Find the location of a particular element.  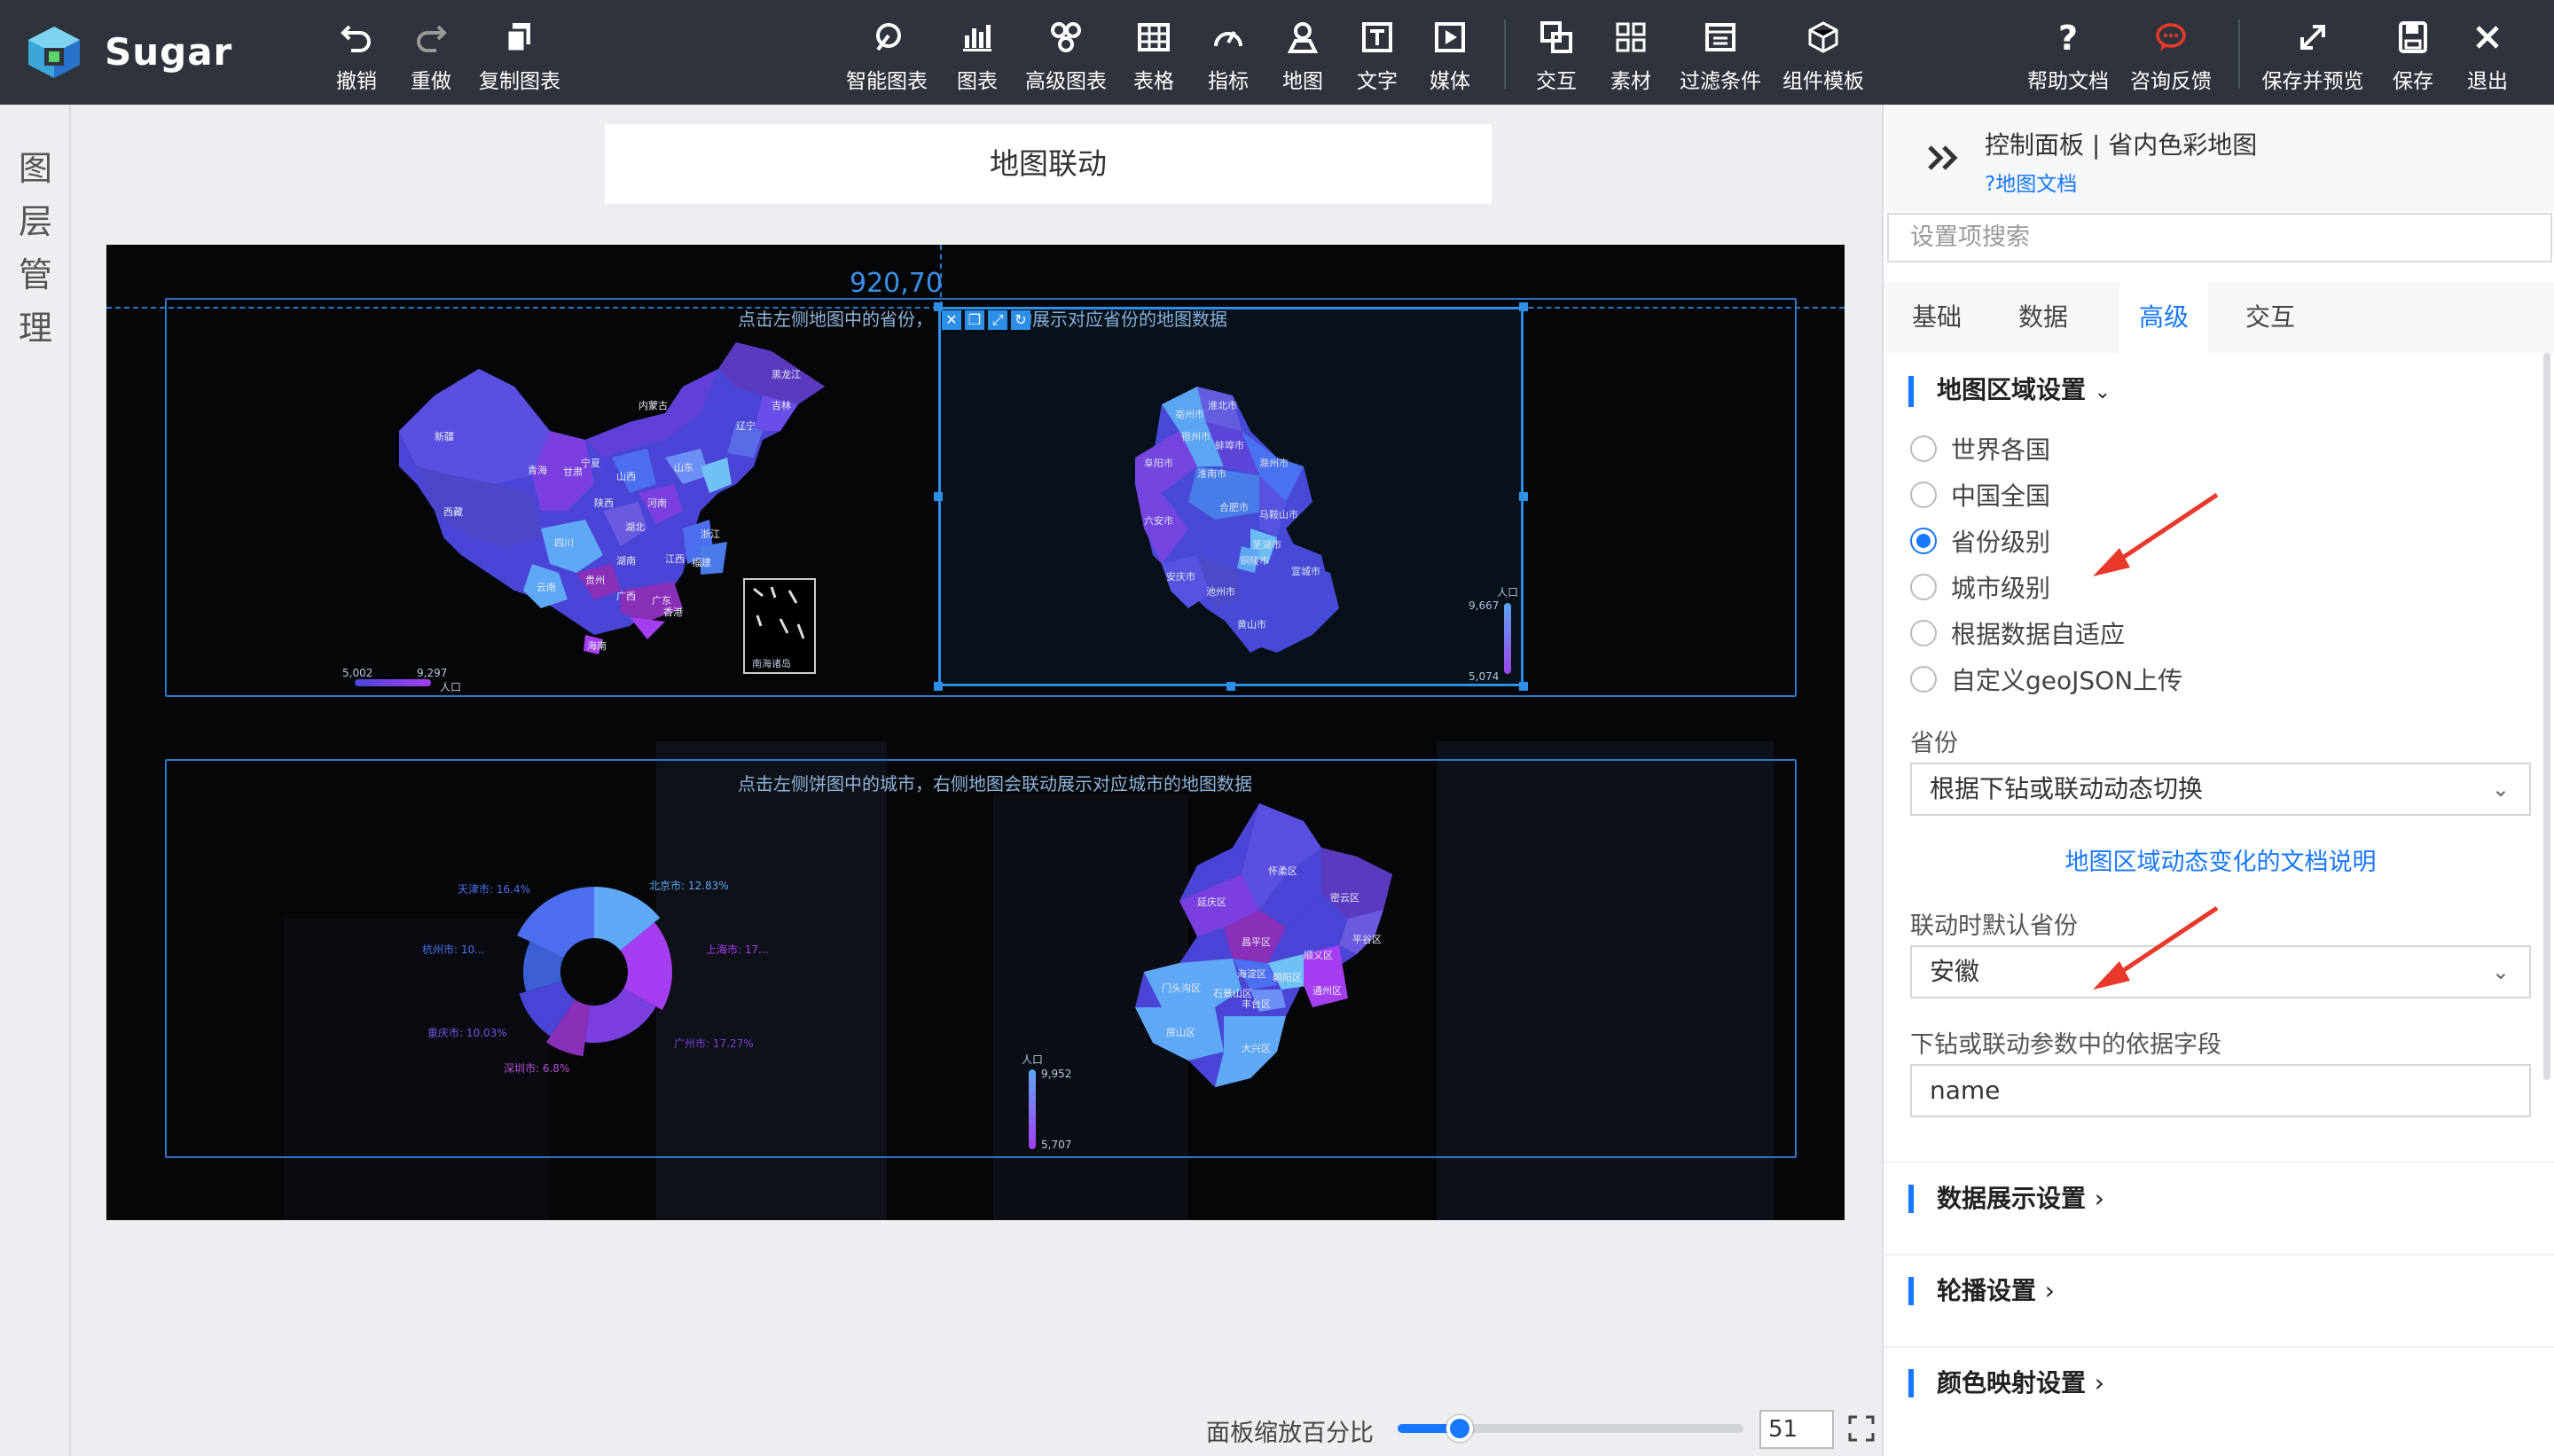

map-region-label: 湖北 is located at coordinates (635, 527).